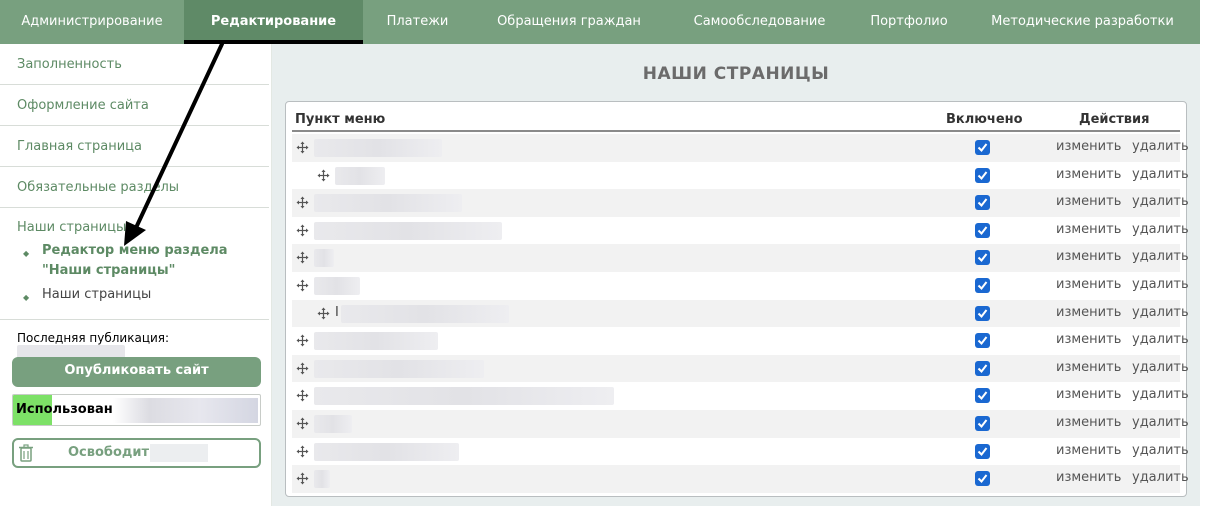 The image size is (1208, 506). I want to click on trash-icon, so click(26, 453).